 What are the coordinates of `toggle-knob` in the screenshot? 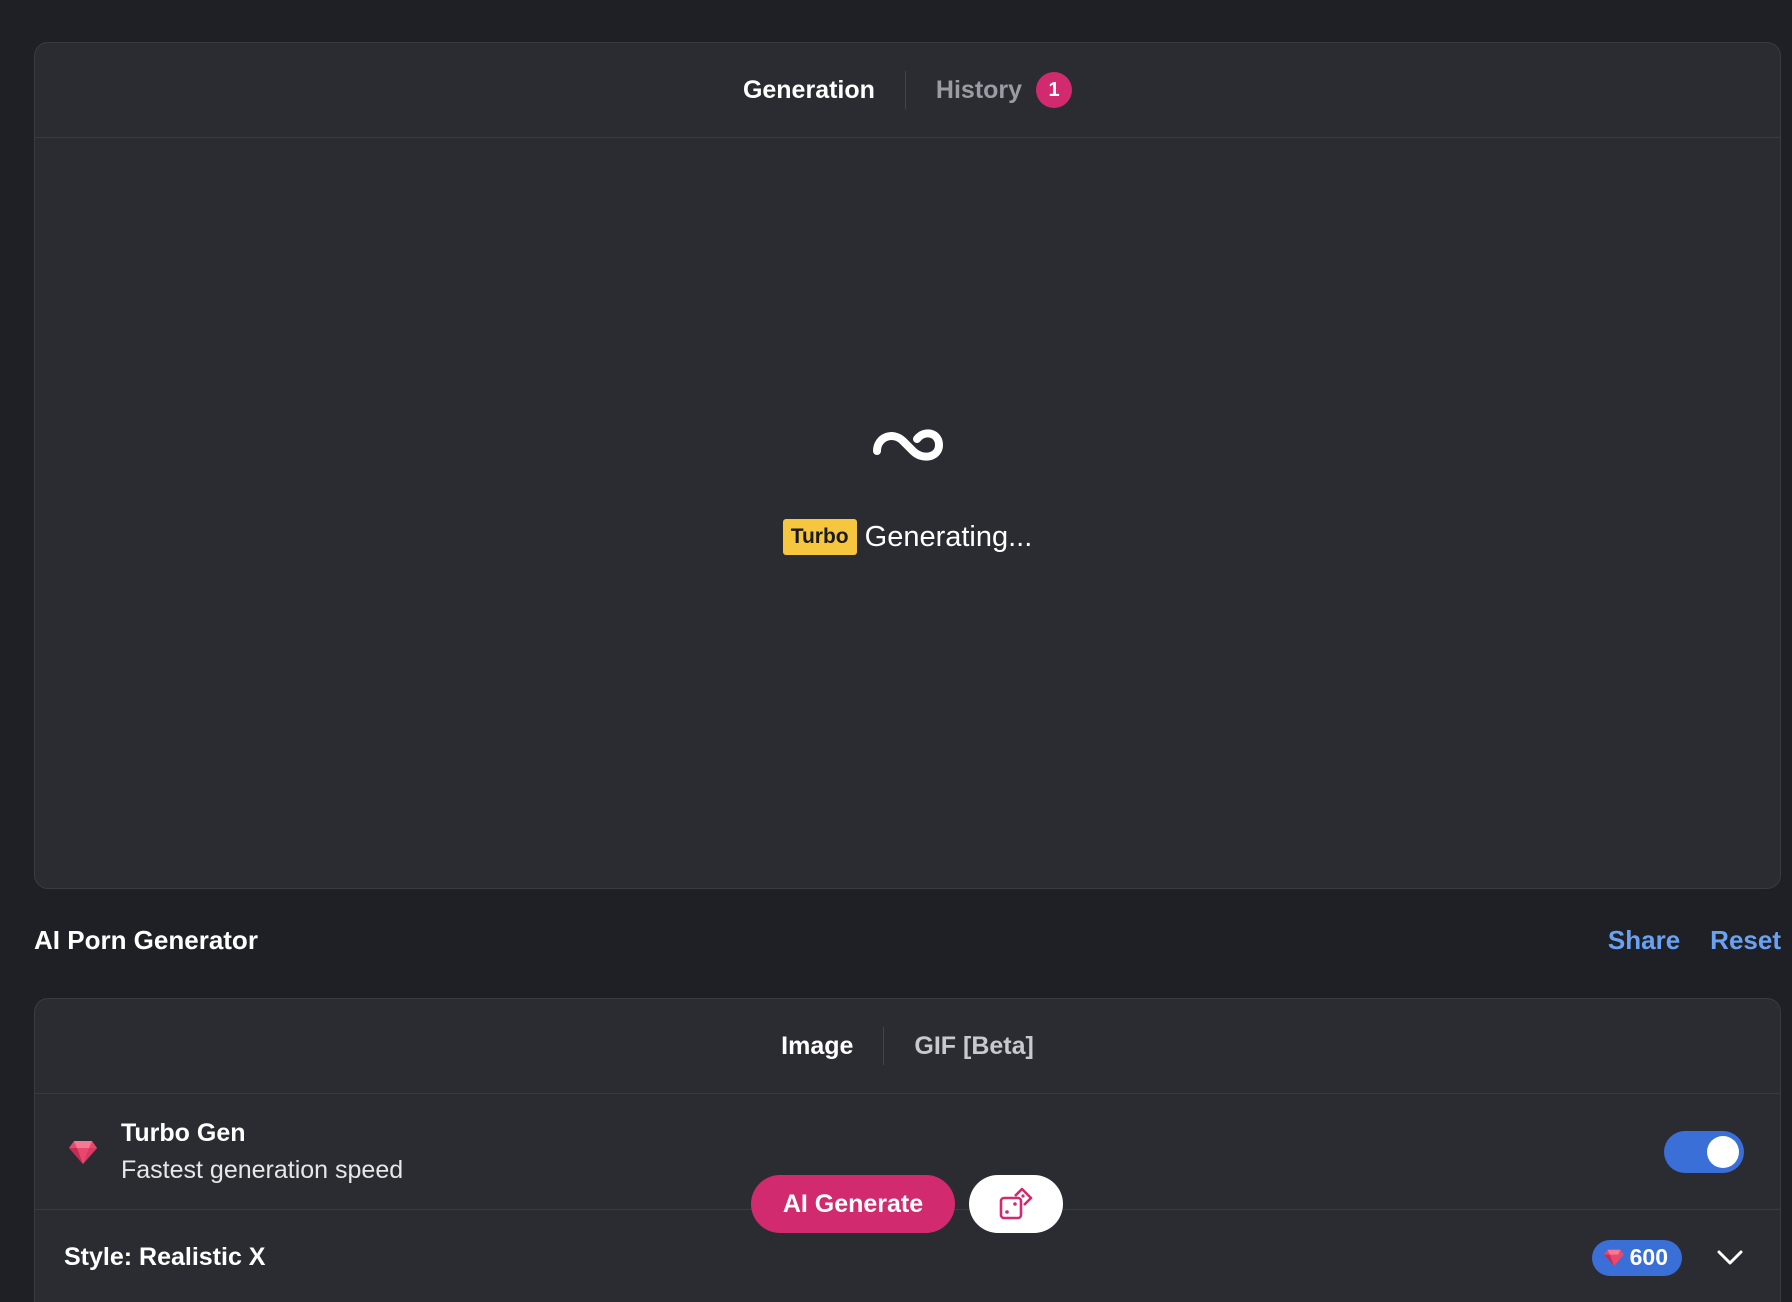 It's located at (1723, 1151).